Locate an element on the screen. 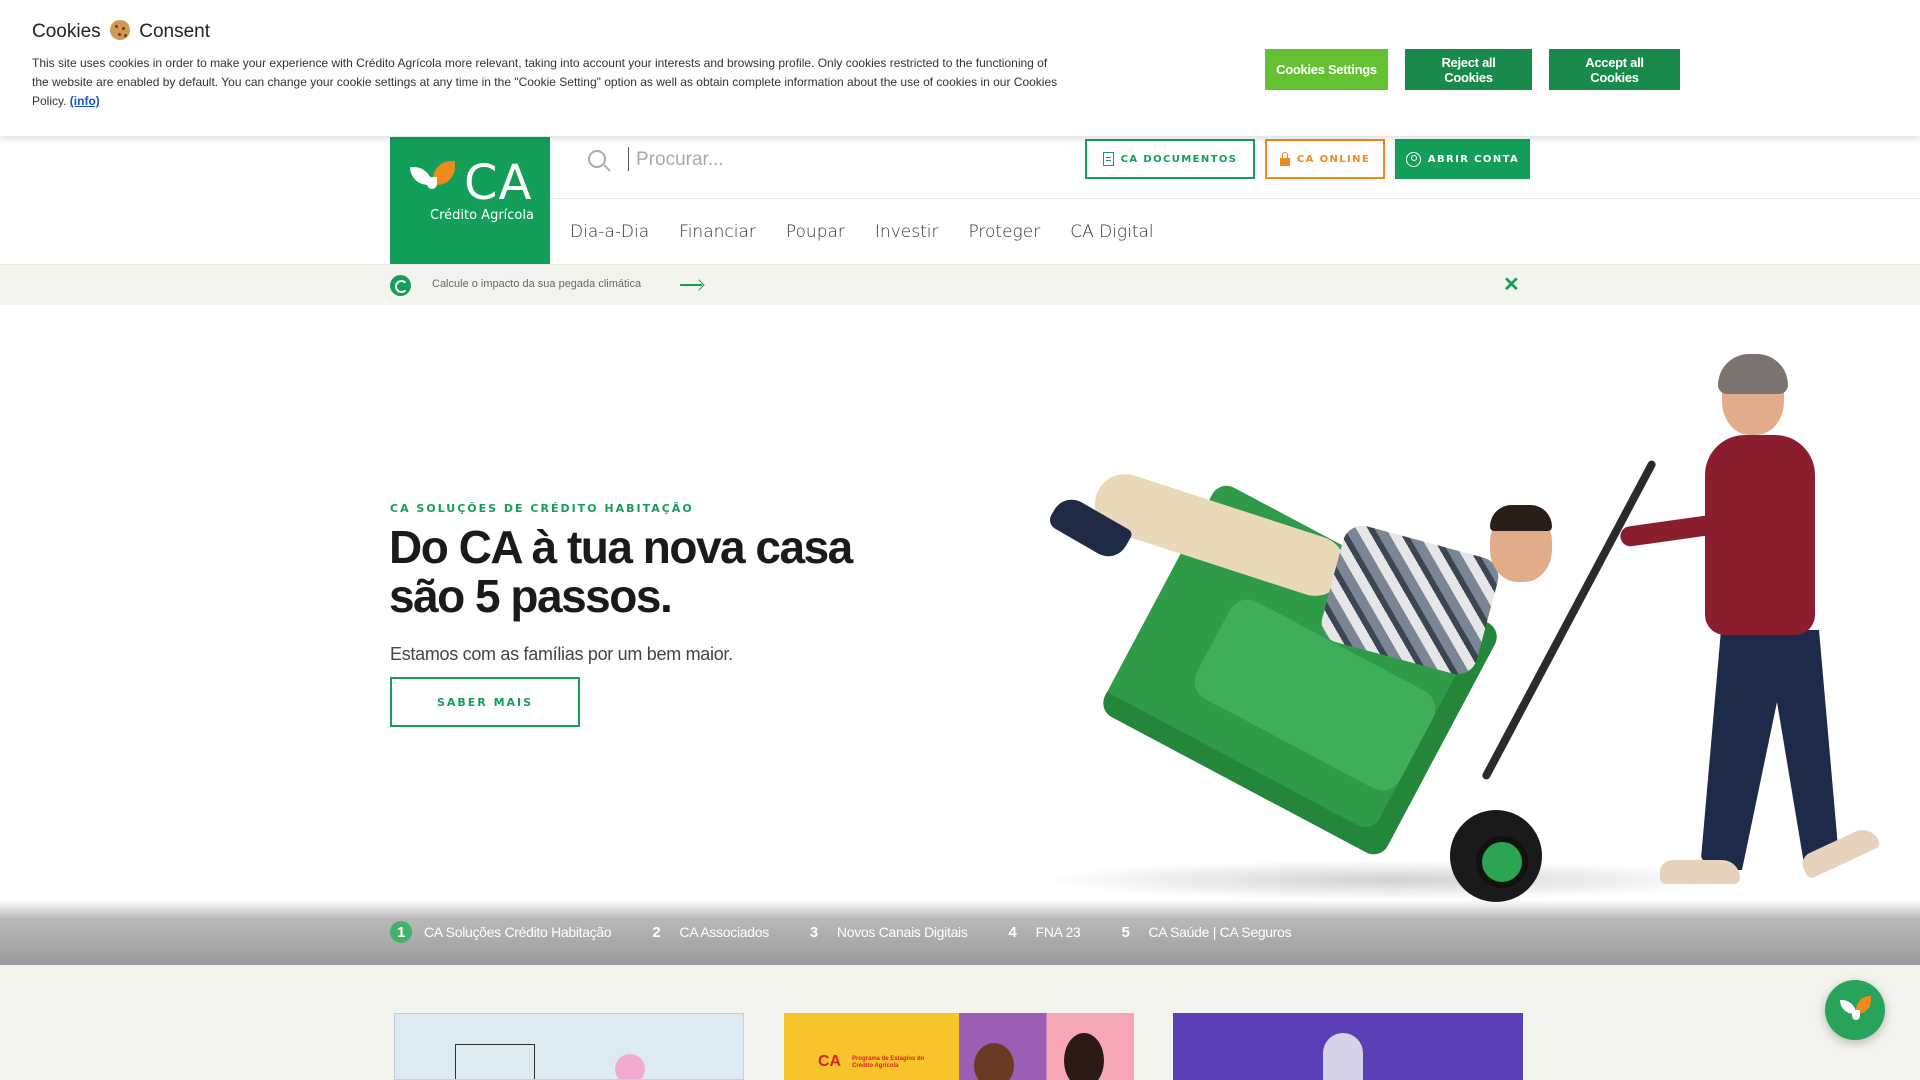  man-hair is located at coordinates (1521, 518).